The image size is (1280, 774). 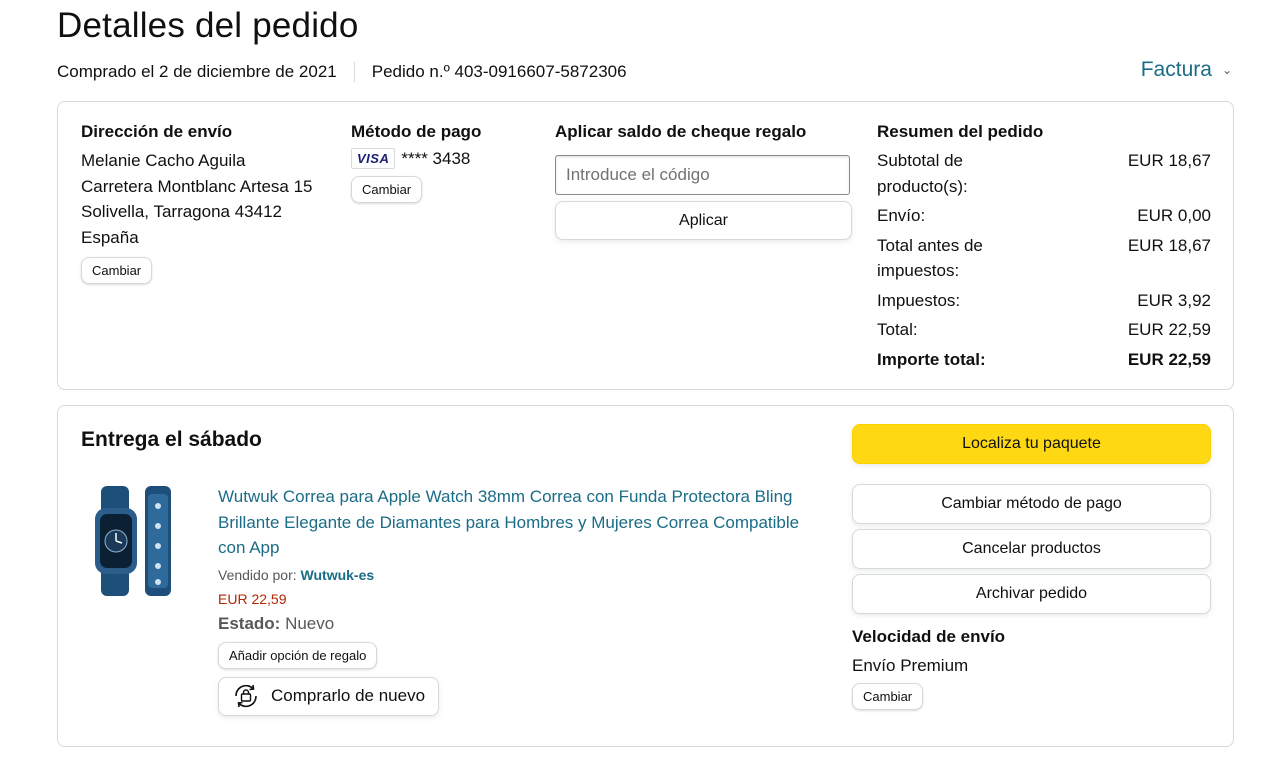 What do you see at coordinates (163, 160) in the screenshot?
I see `address-line: Melanie Cacho Aguila` at bounding box center [163, 160].